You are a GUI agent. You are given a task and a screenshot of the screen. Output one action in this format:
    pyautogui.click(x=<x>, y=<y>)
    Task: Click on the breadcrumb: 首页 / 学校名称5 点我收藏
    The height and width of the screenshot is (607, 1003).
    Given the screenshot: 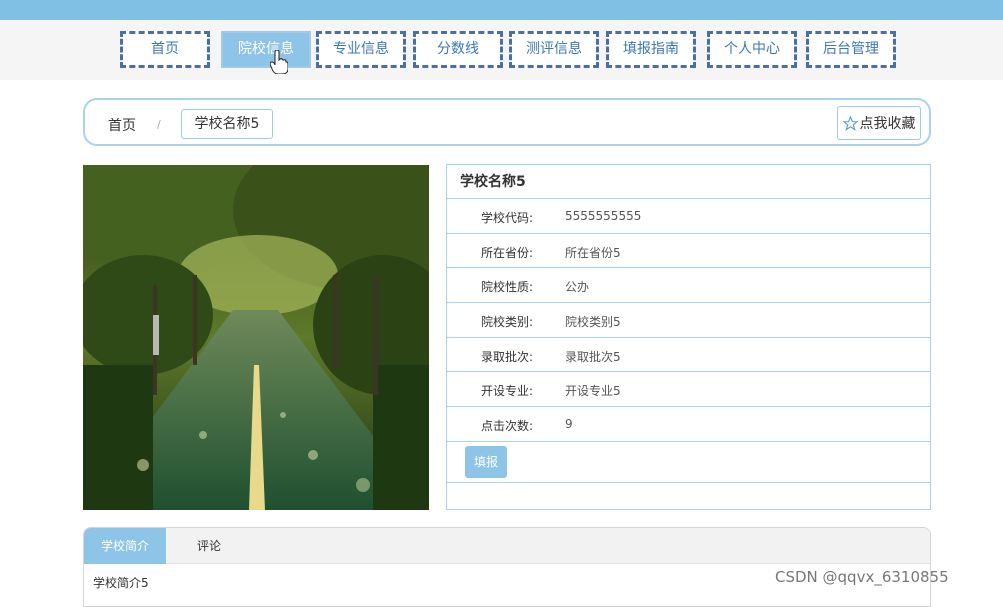 What is the action you would take?
    pyautogui.click(x=507, y=122)
    